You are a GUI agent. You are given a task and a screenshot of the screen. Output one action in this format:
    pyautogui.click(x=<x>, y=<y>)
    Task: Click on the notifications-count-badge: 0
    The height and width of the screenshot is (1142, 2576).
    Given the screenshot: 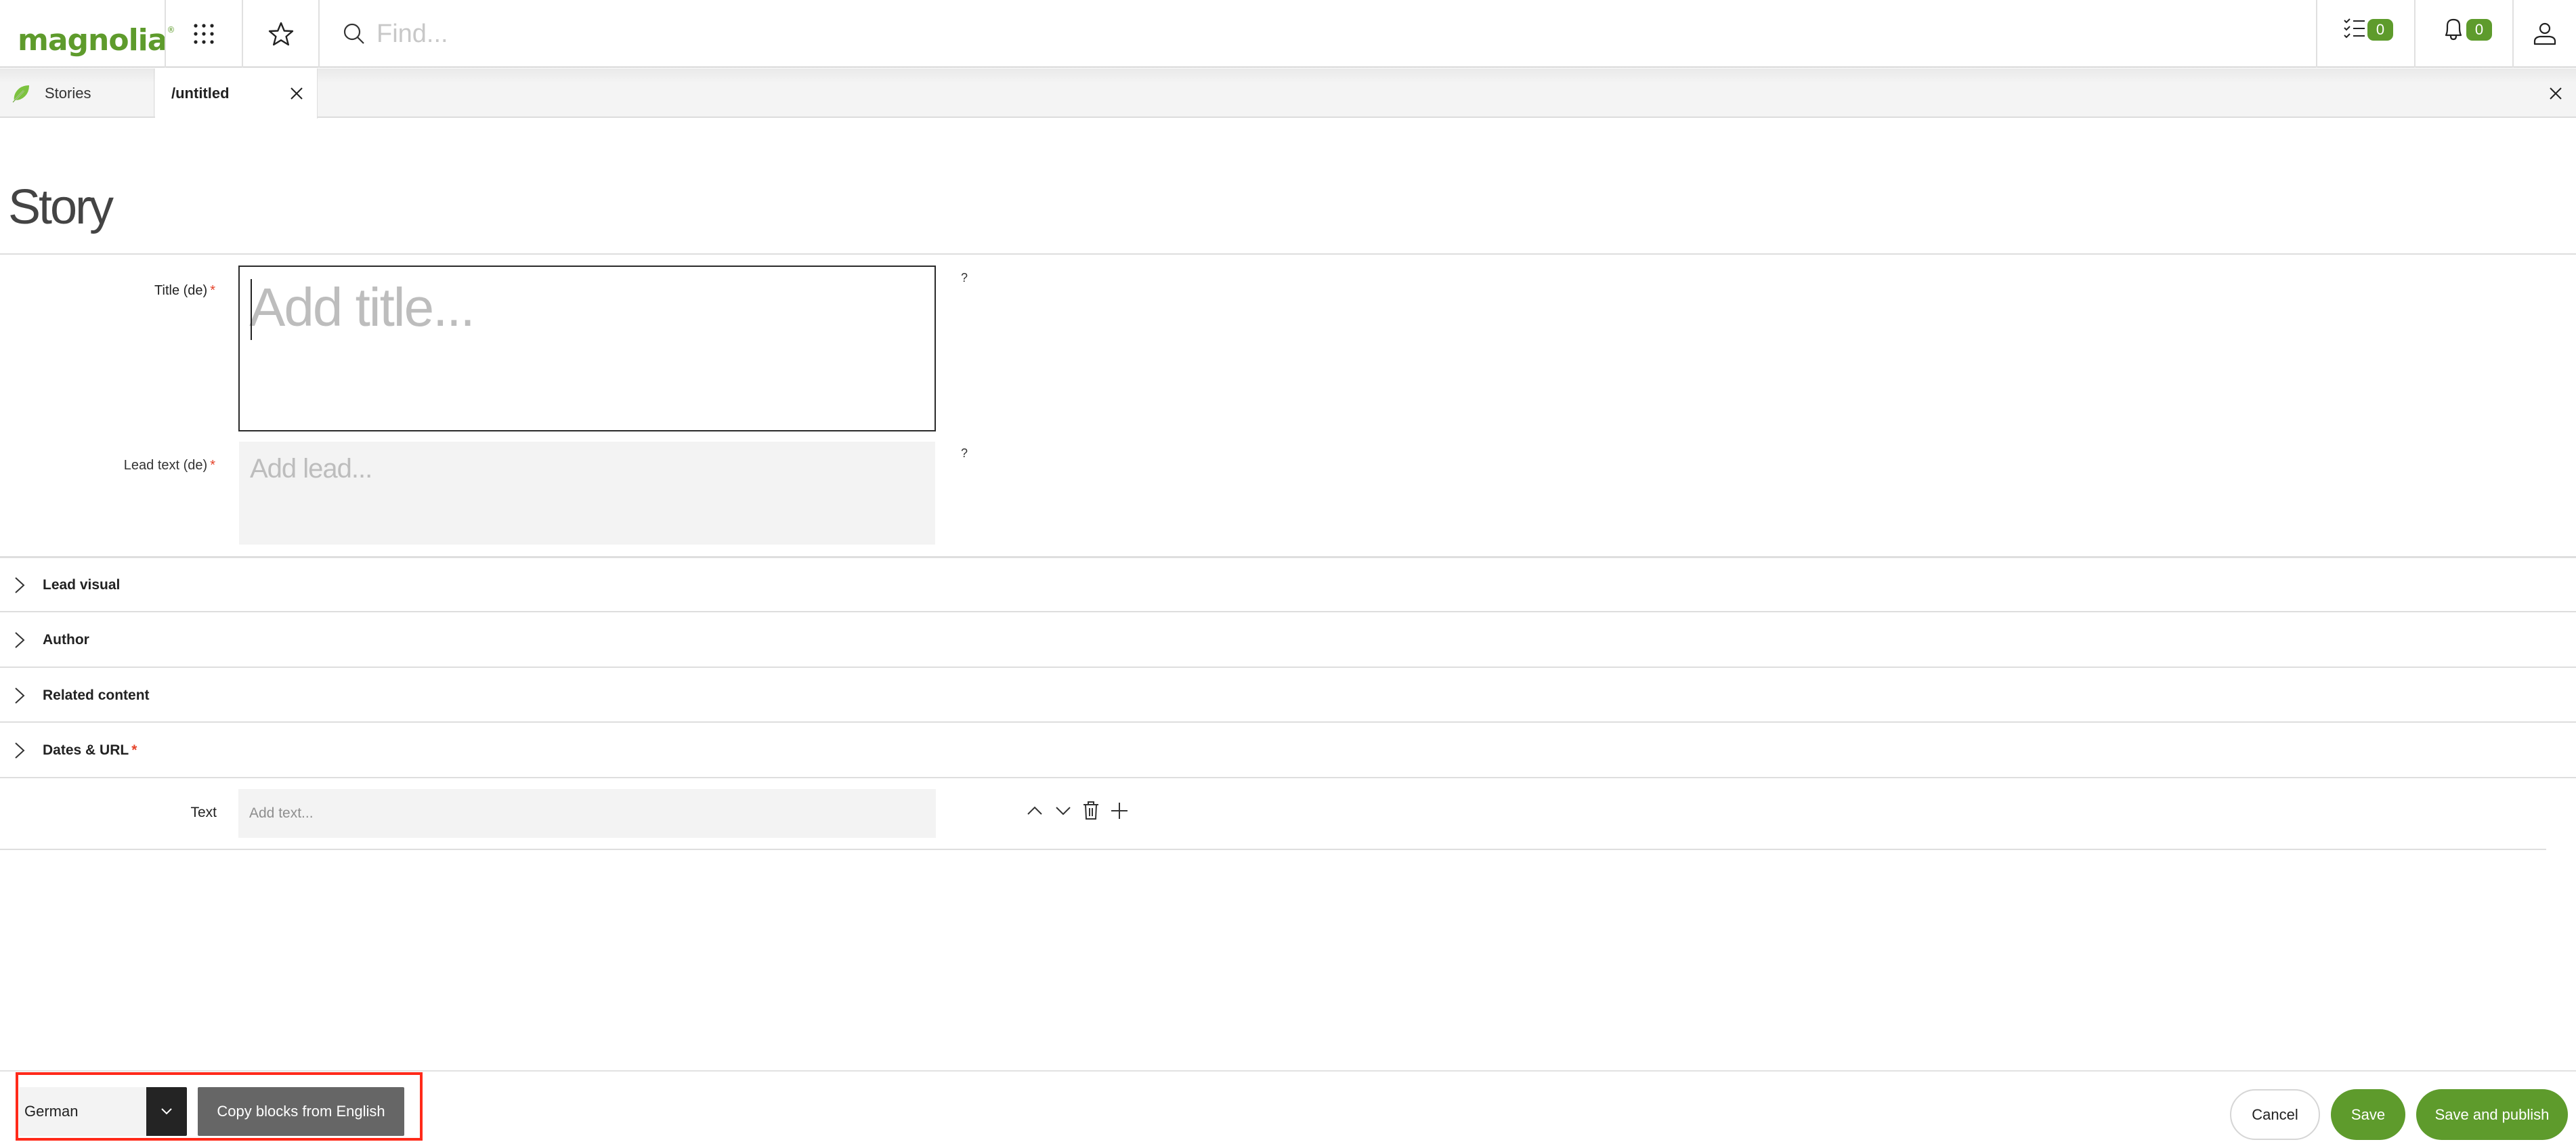 What is the action you would take?
    pyautogui.click(x=2479, y=30)
    